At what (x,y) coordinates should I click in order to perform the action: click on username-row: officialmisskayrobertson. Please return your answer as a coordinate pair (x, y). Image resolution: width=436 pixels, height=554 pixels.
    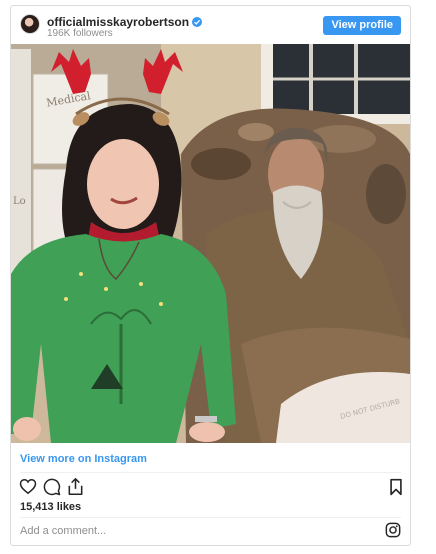
    Looking at the image, I should click on (125, 22).